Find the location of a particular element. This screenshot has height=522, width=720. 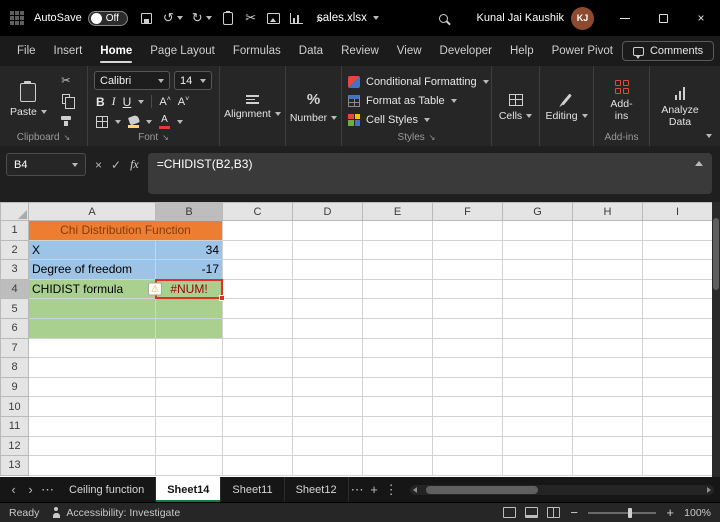

font-dialog-launcher: ↘ is located at coordinates (165, 137).